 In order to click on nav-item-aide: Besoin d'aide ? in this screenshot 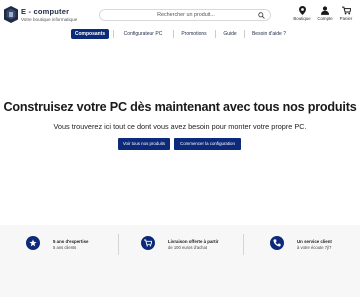, I will do `click(269, 34)`.